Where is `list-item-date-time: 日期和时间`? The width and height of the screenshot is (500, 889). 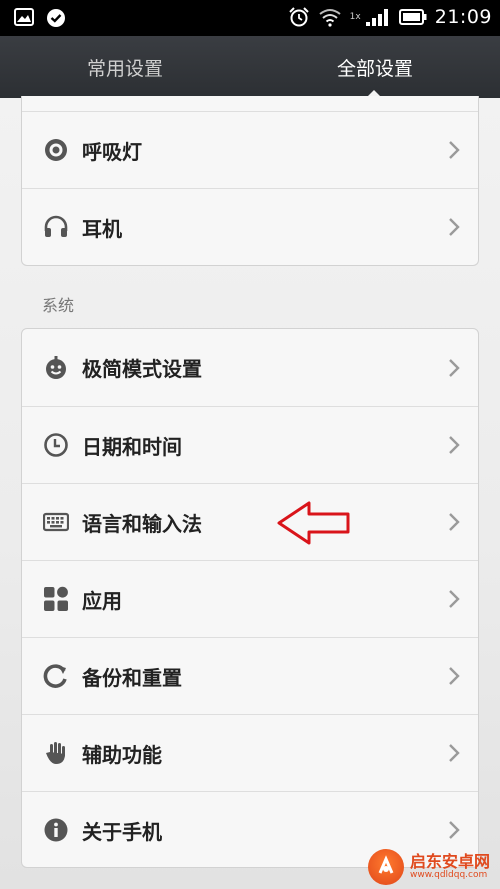
list-item-date-time: 日期和时间 is located at coordinates (250, 444).